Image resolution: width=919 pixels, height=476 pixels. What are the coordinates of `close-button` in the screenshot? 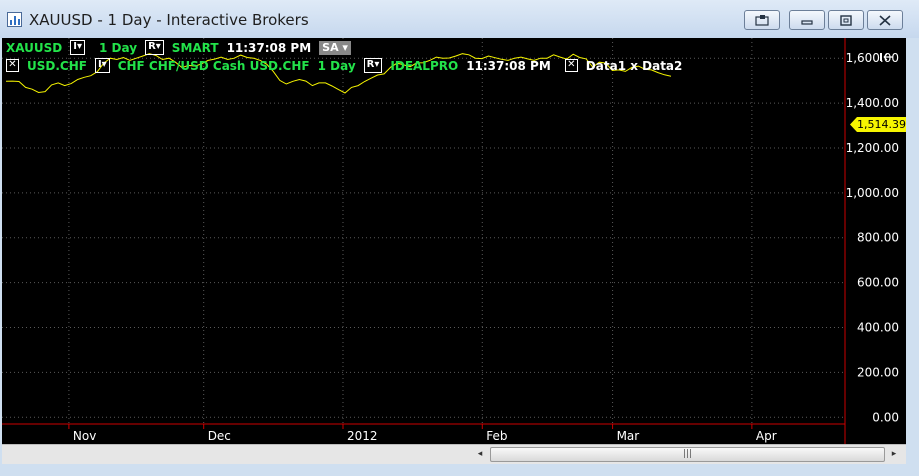 It's located at (885, 20).